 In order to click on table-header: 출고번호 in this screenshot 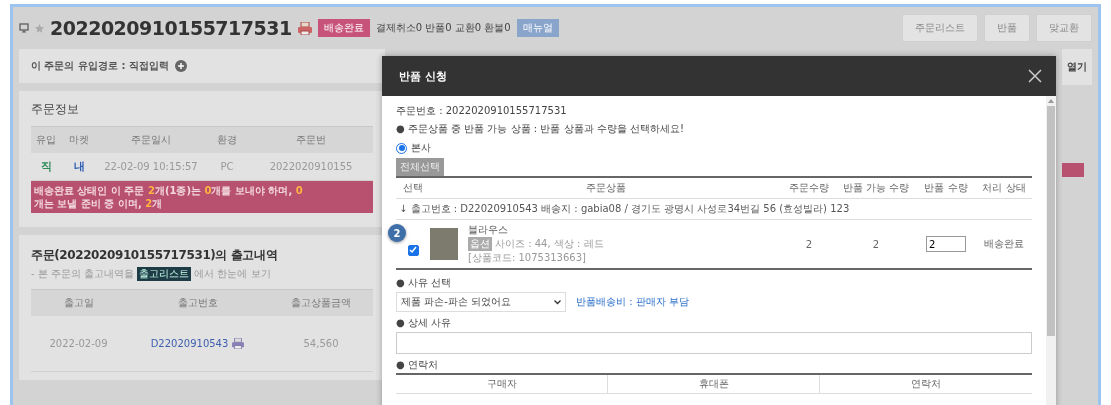, I will do `click(197, 303)`.